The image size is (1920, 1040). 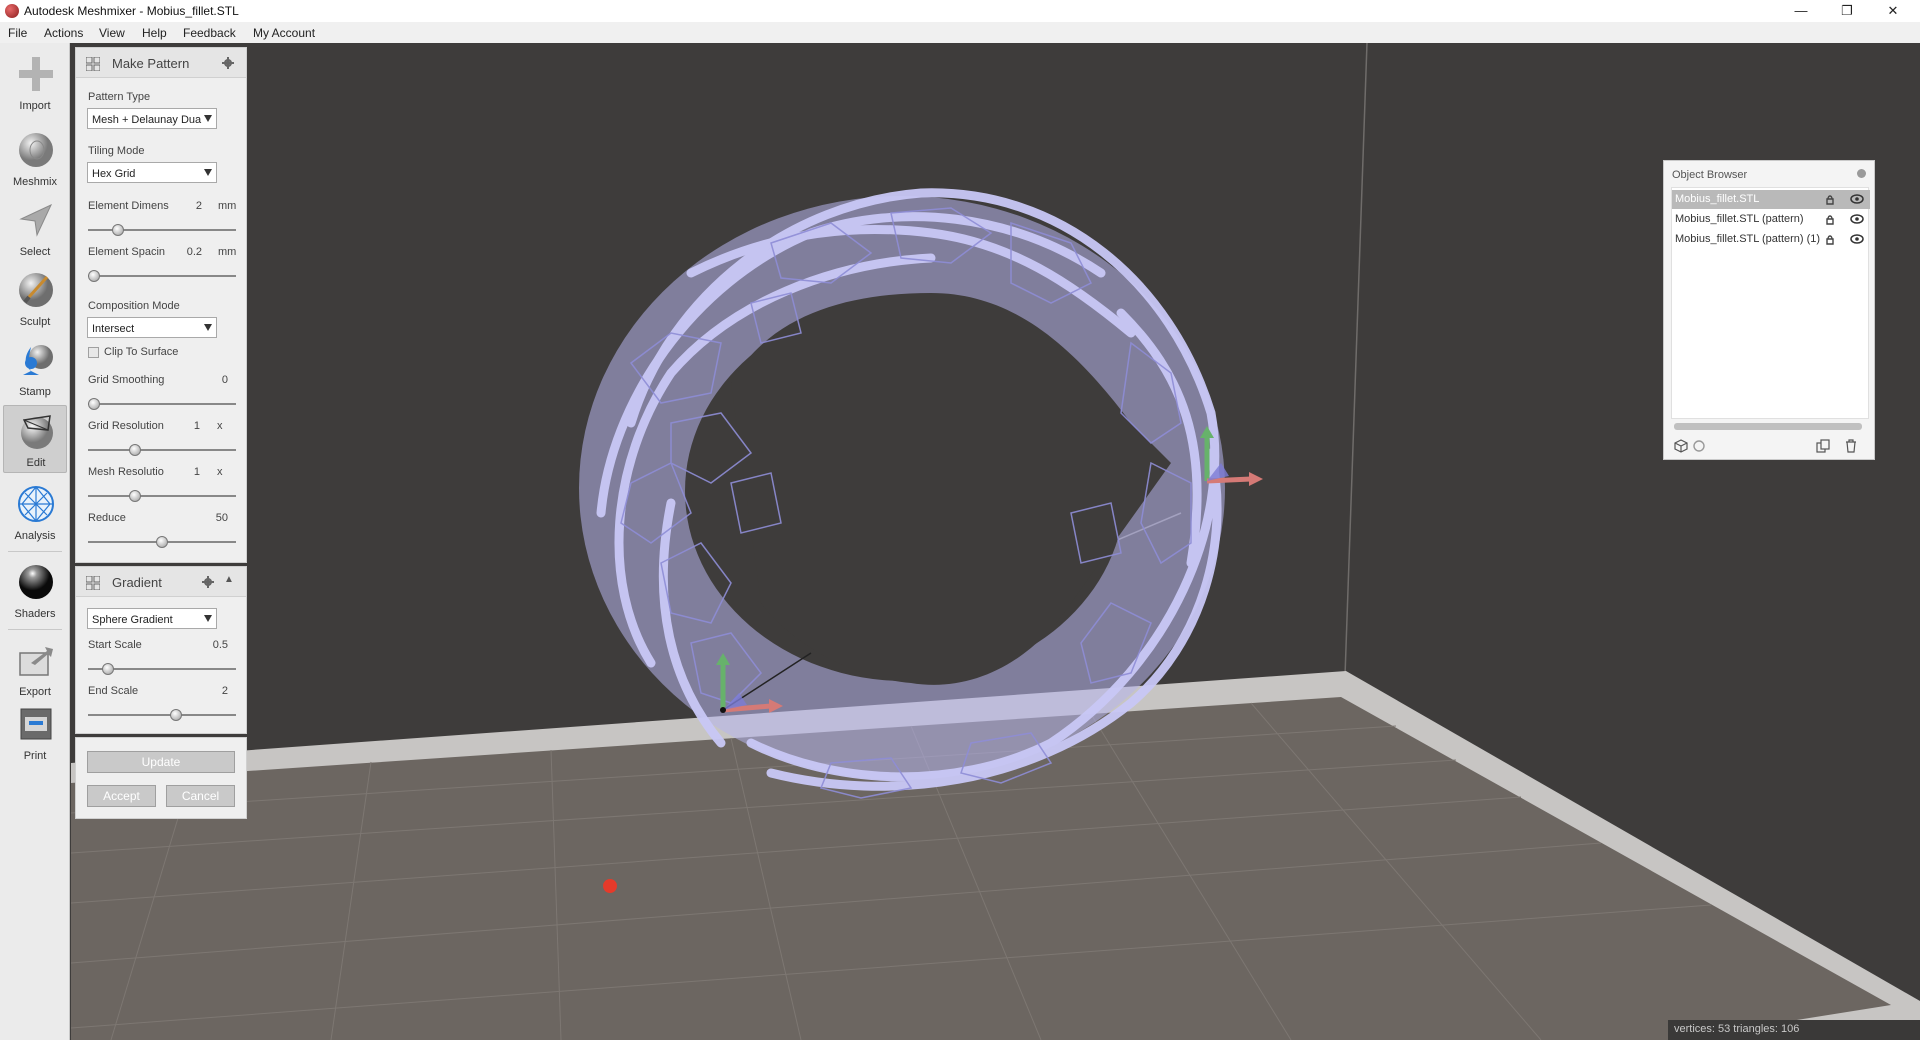 I want to click on minimize-button: —, so click(x=1801, y=11).